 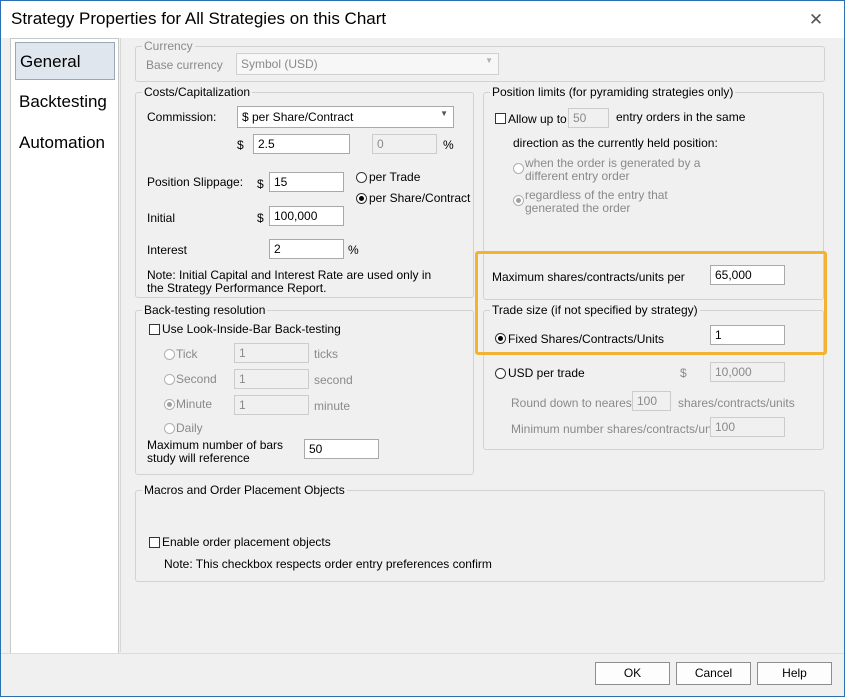 I want to click on costs-note-line2: the Strategy Performance Report., so click(x=237, y=288).